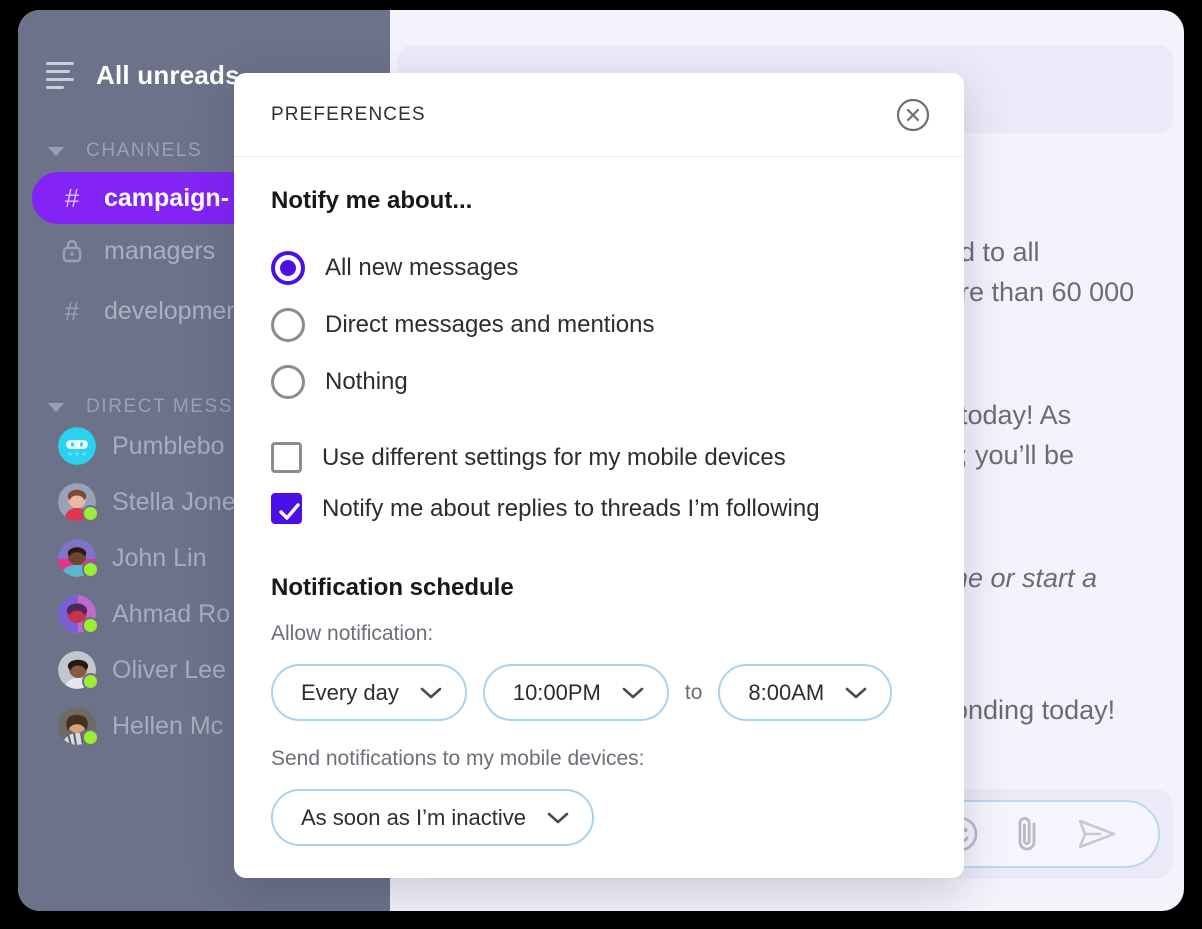 This screenshot has width=1202, height=929. Describe the element at coordinates (556, 692) in the screenshot. I see `from-time-value: 10:00PM` at that location.